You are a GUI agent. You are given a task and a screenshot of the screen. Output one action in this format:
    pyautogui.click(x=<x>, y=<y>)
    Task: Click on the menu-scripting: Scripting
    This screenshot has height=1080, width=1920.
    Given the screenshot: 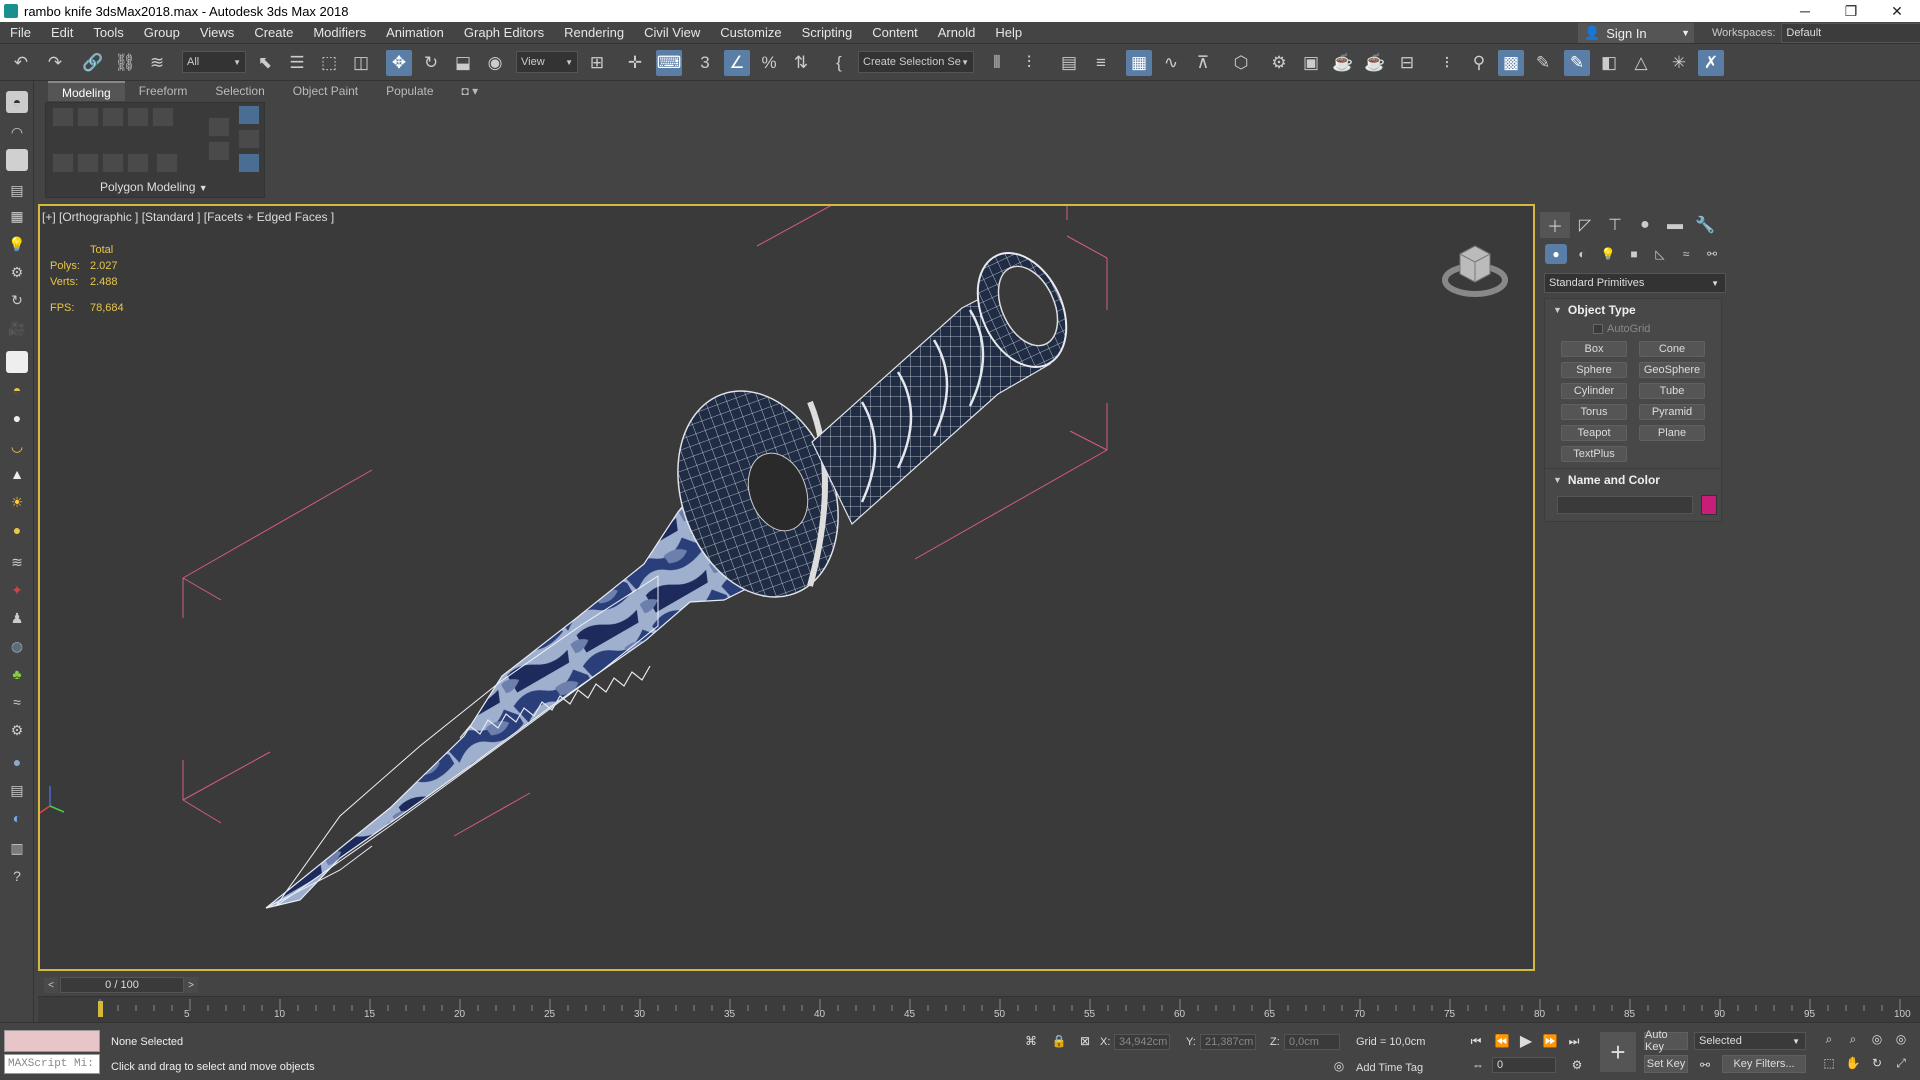 What is the action you would take?
    pyautogui.click(x=827, y=32)
    